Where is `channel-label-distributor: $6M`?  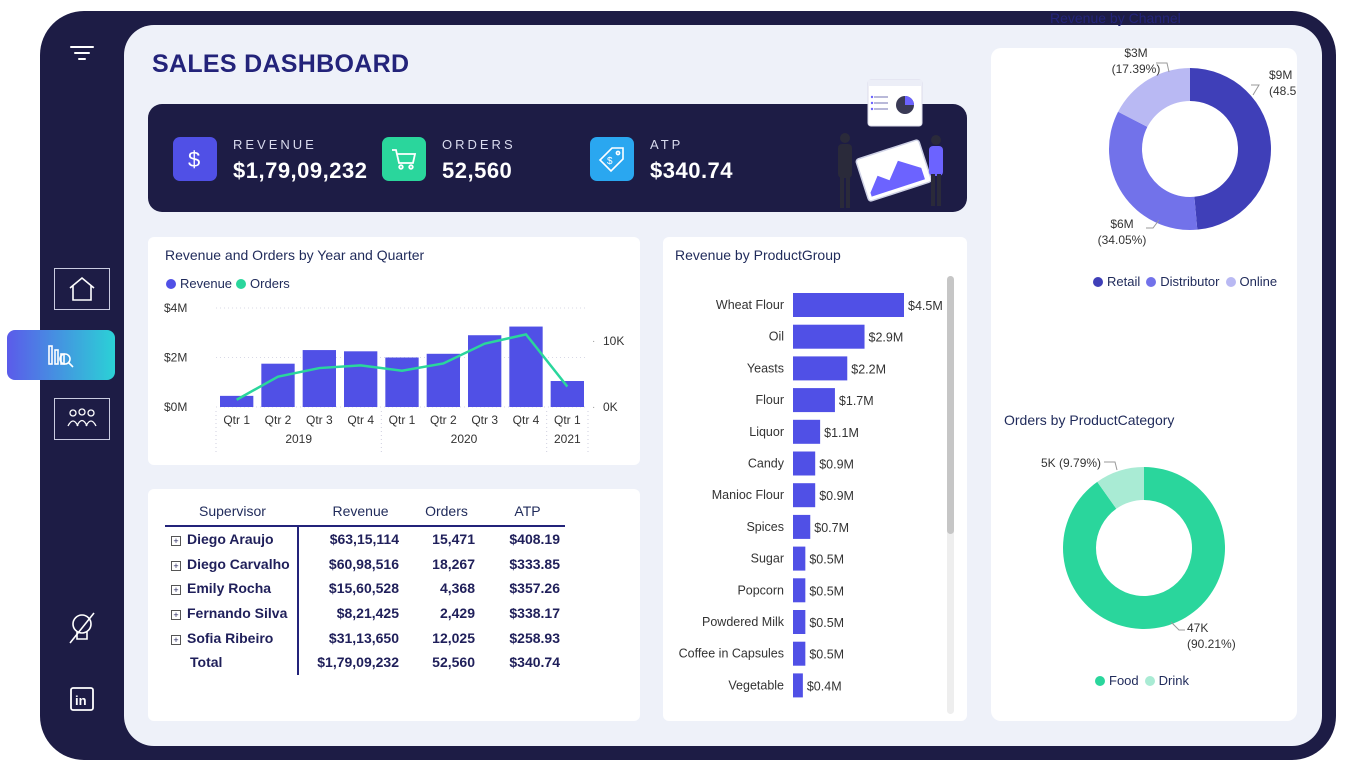
channel-label-distributor: $6M is located at coordinates (1121, 224).